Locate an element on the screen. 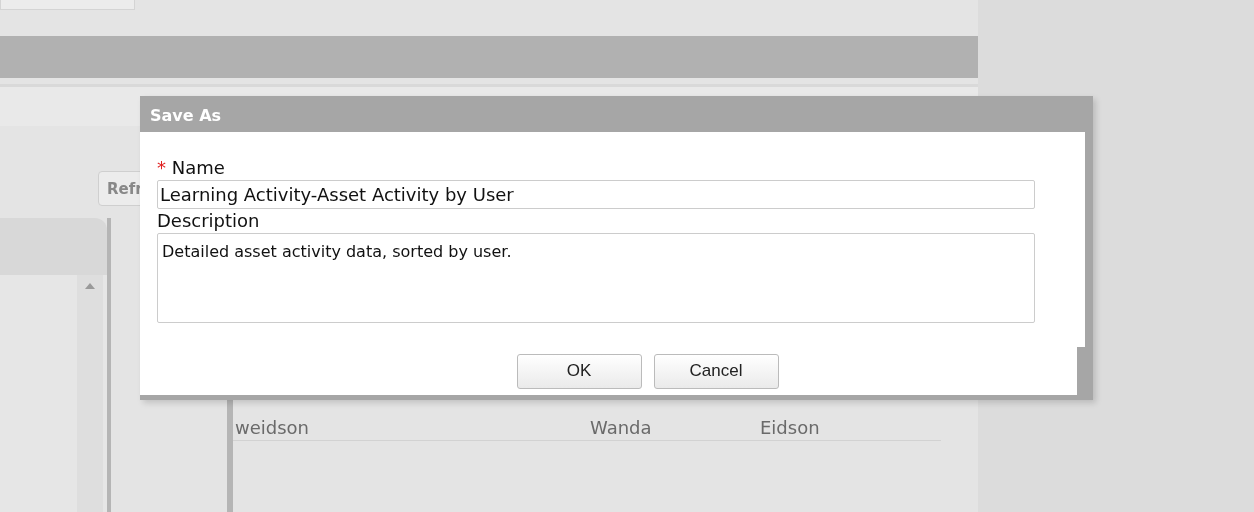 The height and width of the screenshot is (512, 1254). table-cell-text: Wanda is located at coordinates (621, 427).